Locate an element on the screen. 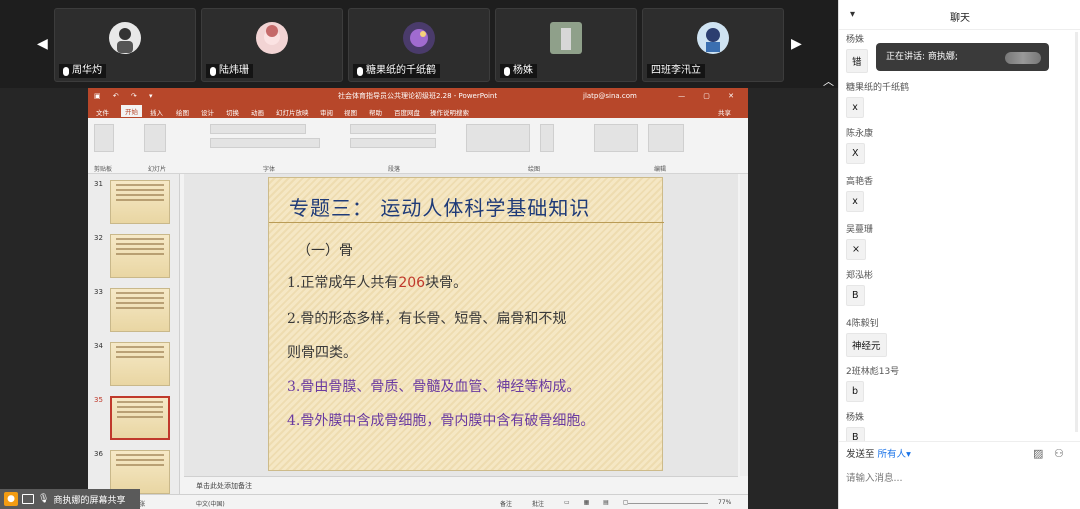 Image resolution: width=1080 pixels, height=509 pixels. slide-thumbnail-selected is located at coordinates (140, 418).